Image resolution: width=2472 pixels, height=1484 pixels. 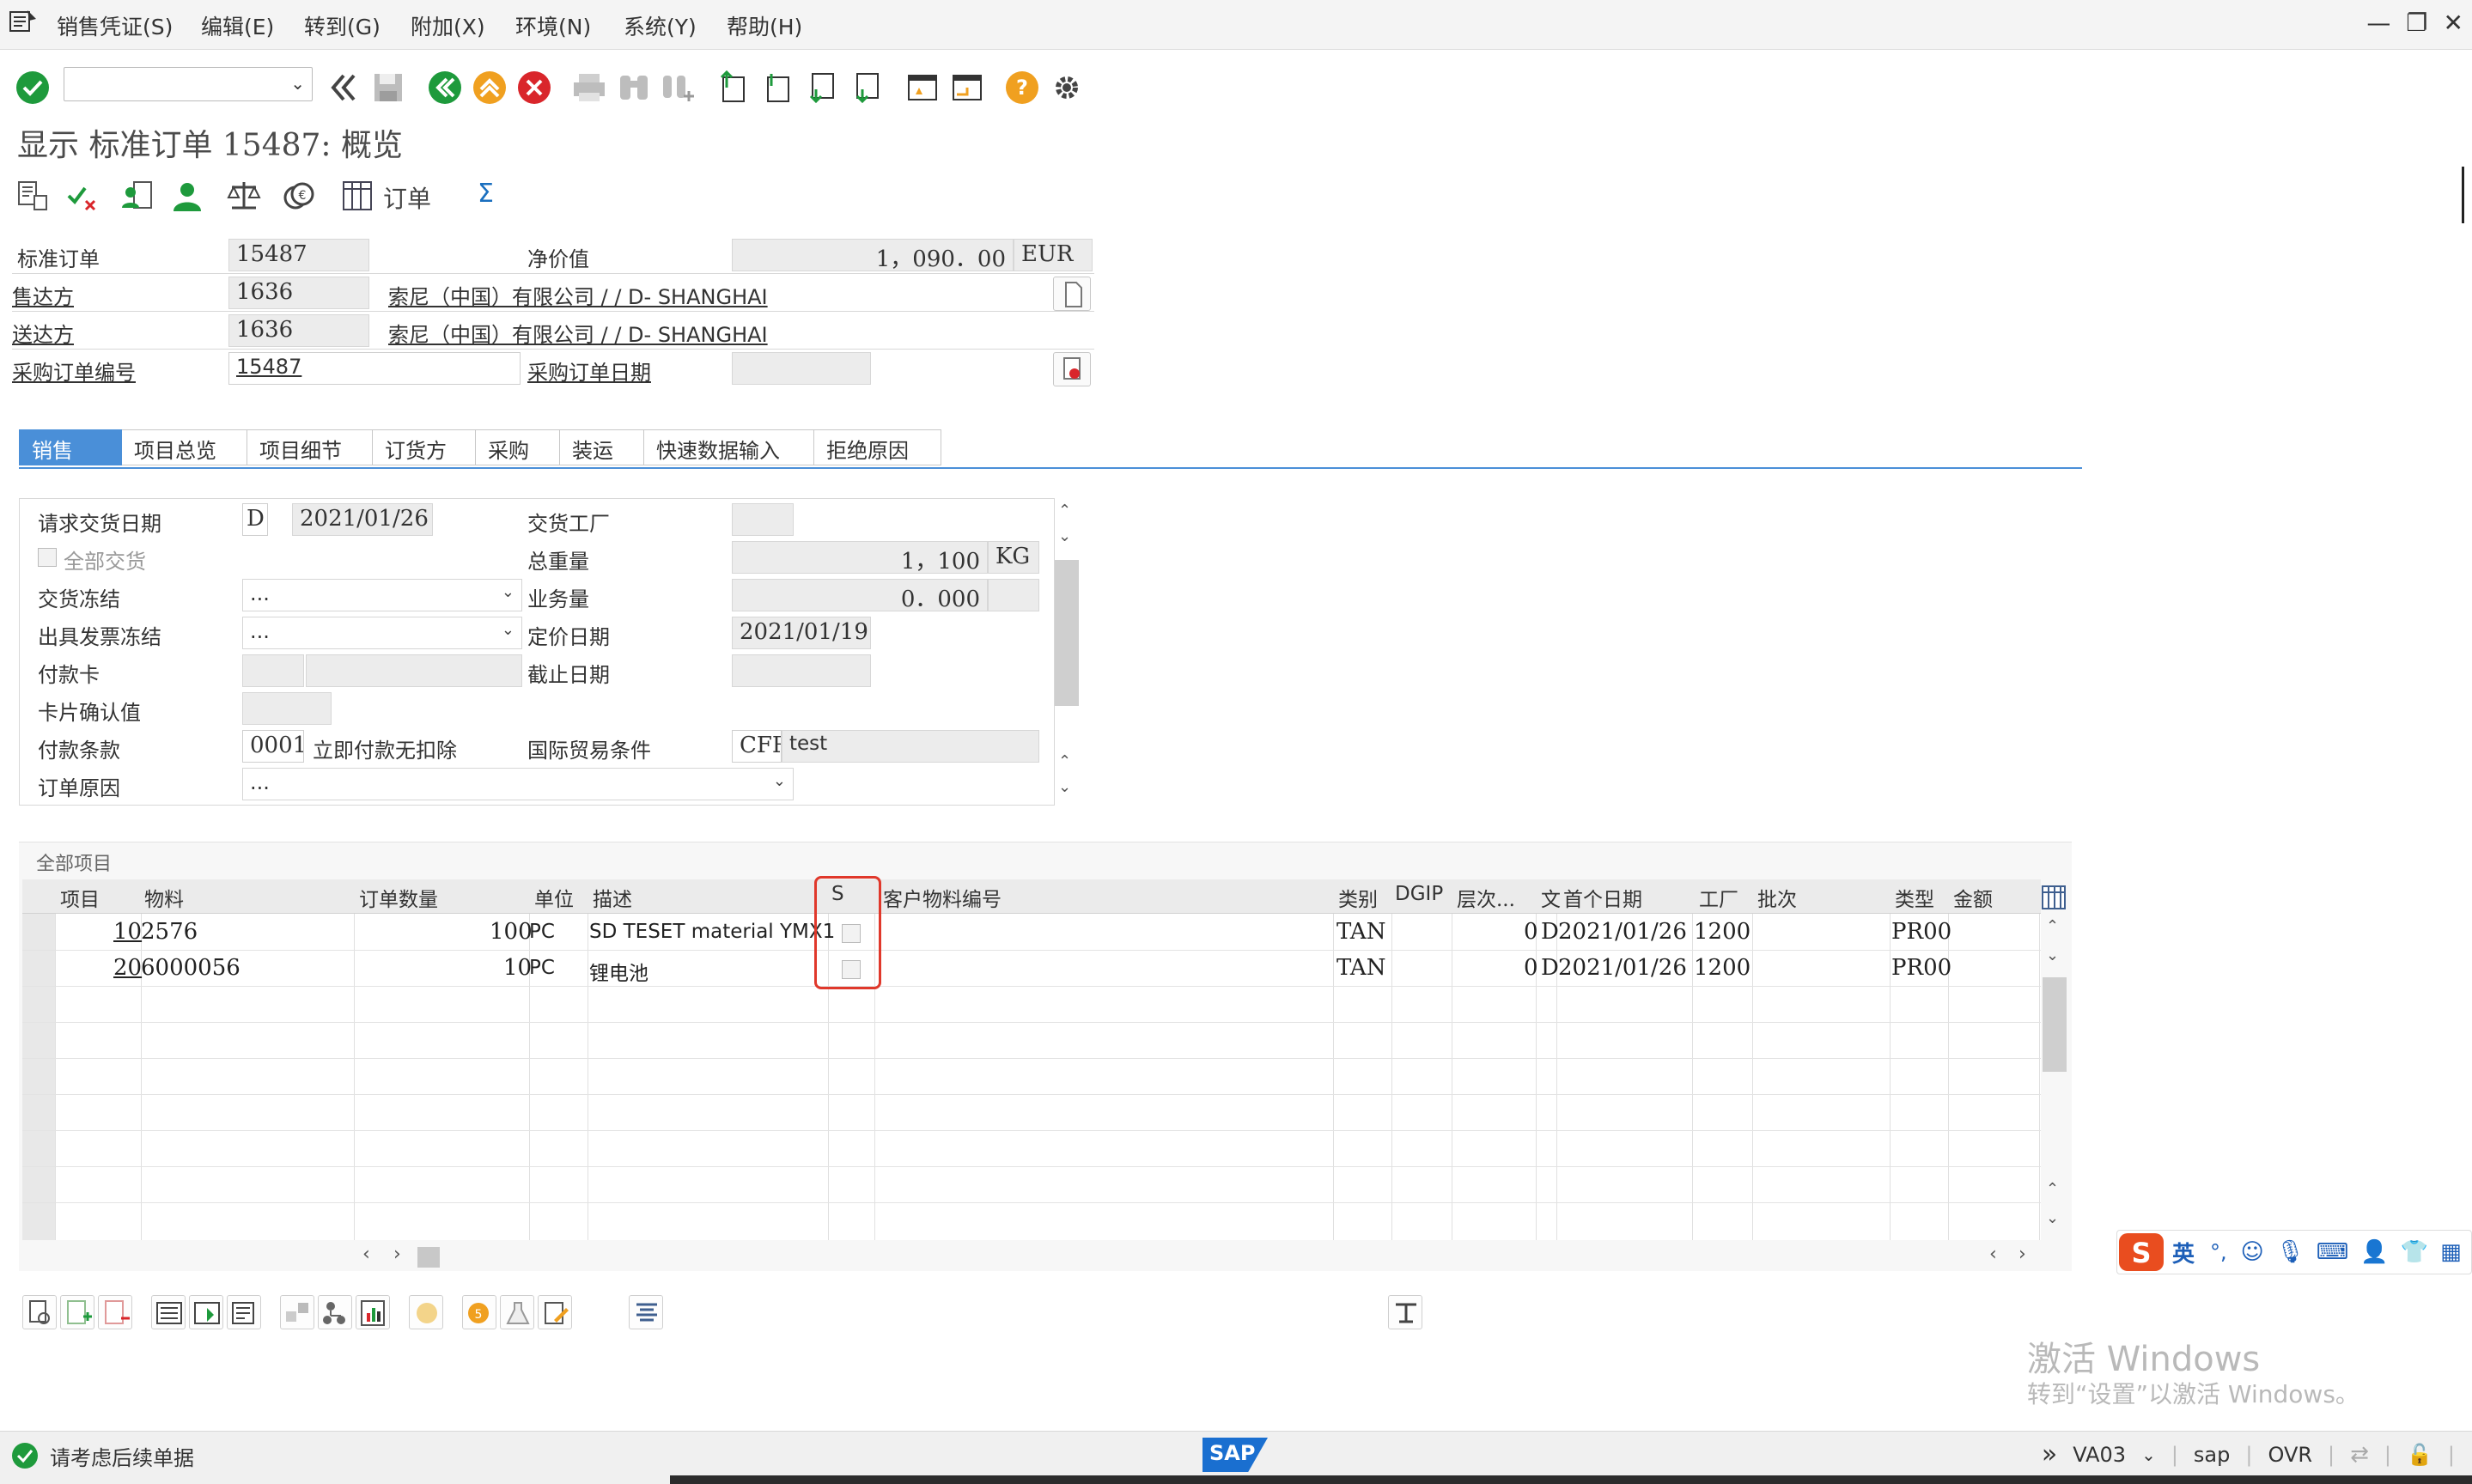 What do you see at coordinates (1419, 894) in the screenshot?
I see `col-dgip: DGIP` at bounding box center [1419, 894].